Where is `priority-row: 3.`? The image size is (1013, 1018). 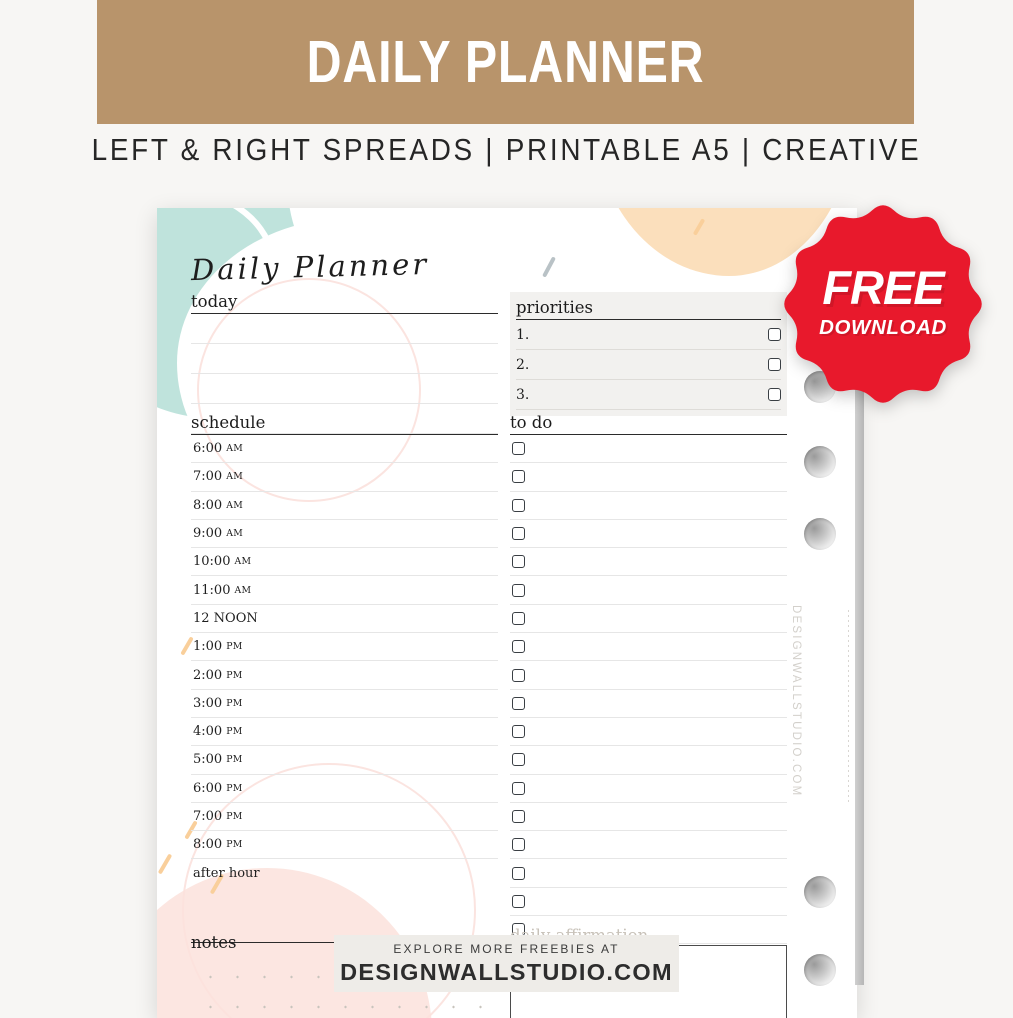
priority-row: 3. is located at coordinates (648, 395).